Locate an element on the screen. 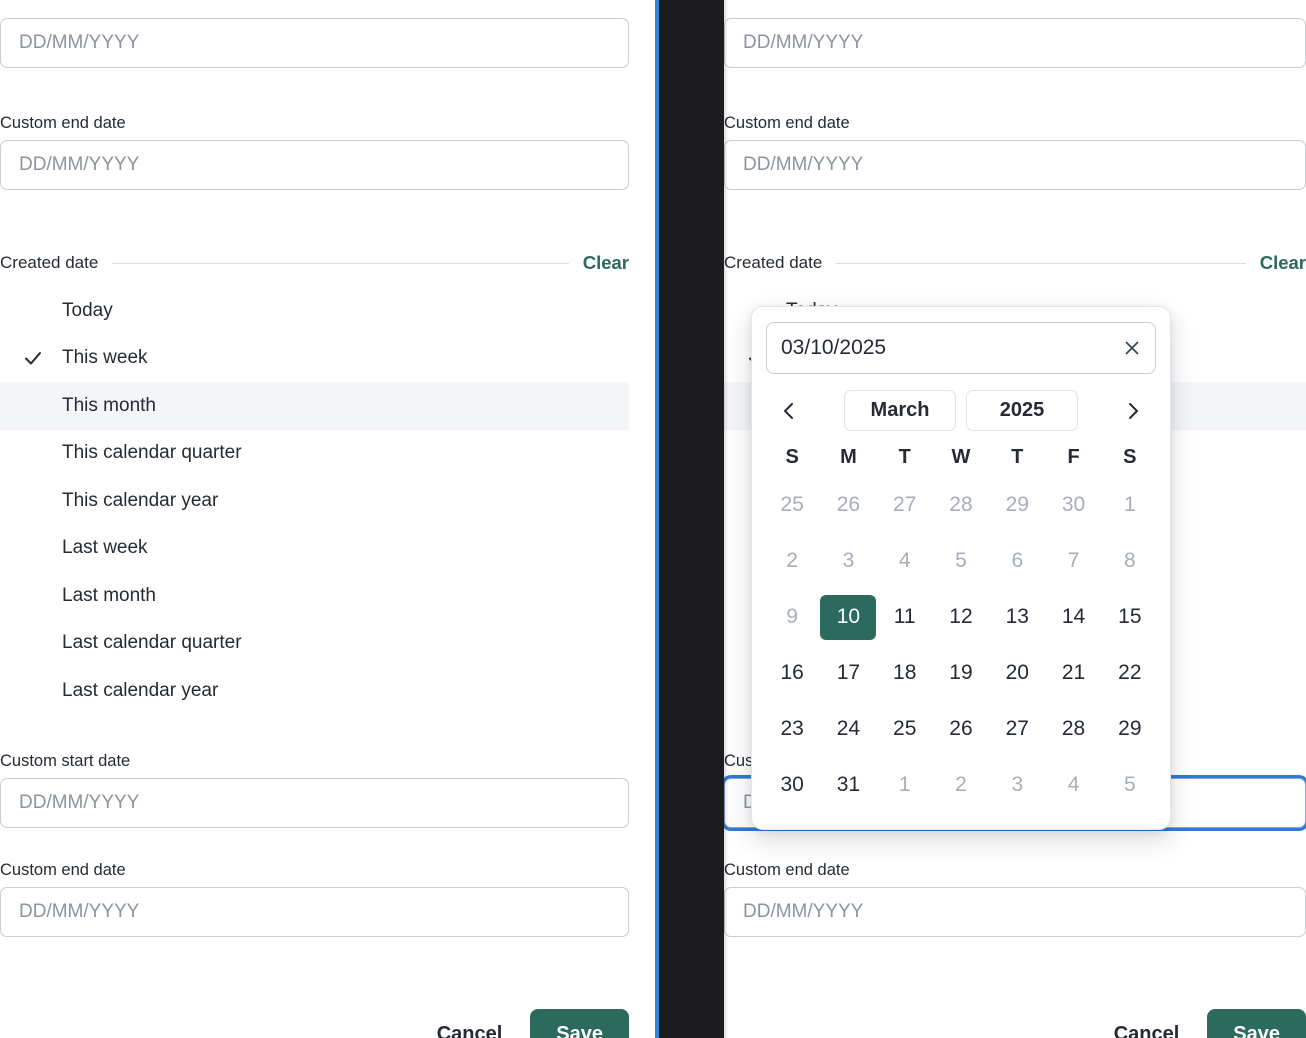  custom-end-date-label-right: Custom end date is located at coordinates (787, 870).